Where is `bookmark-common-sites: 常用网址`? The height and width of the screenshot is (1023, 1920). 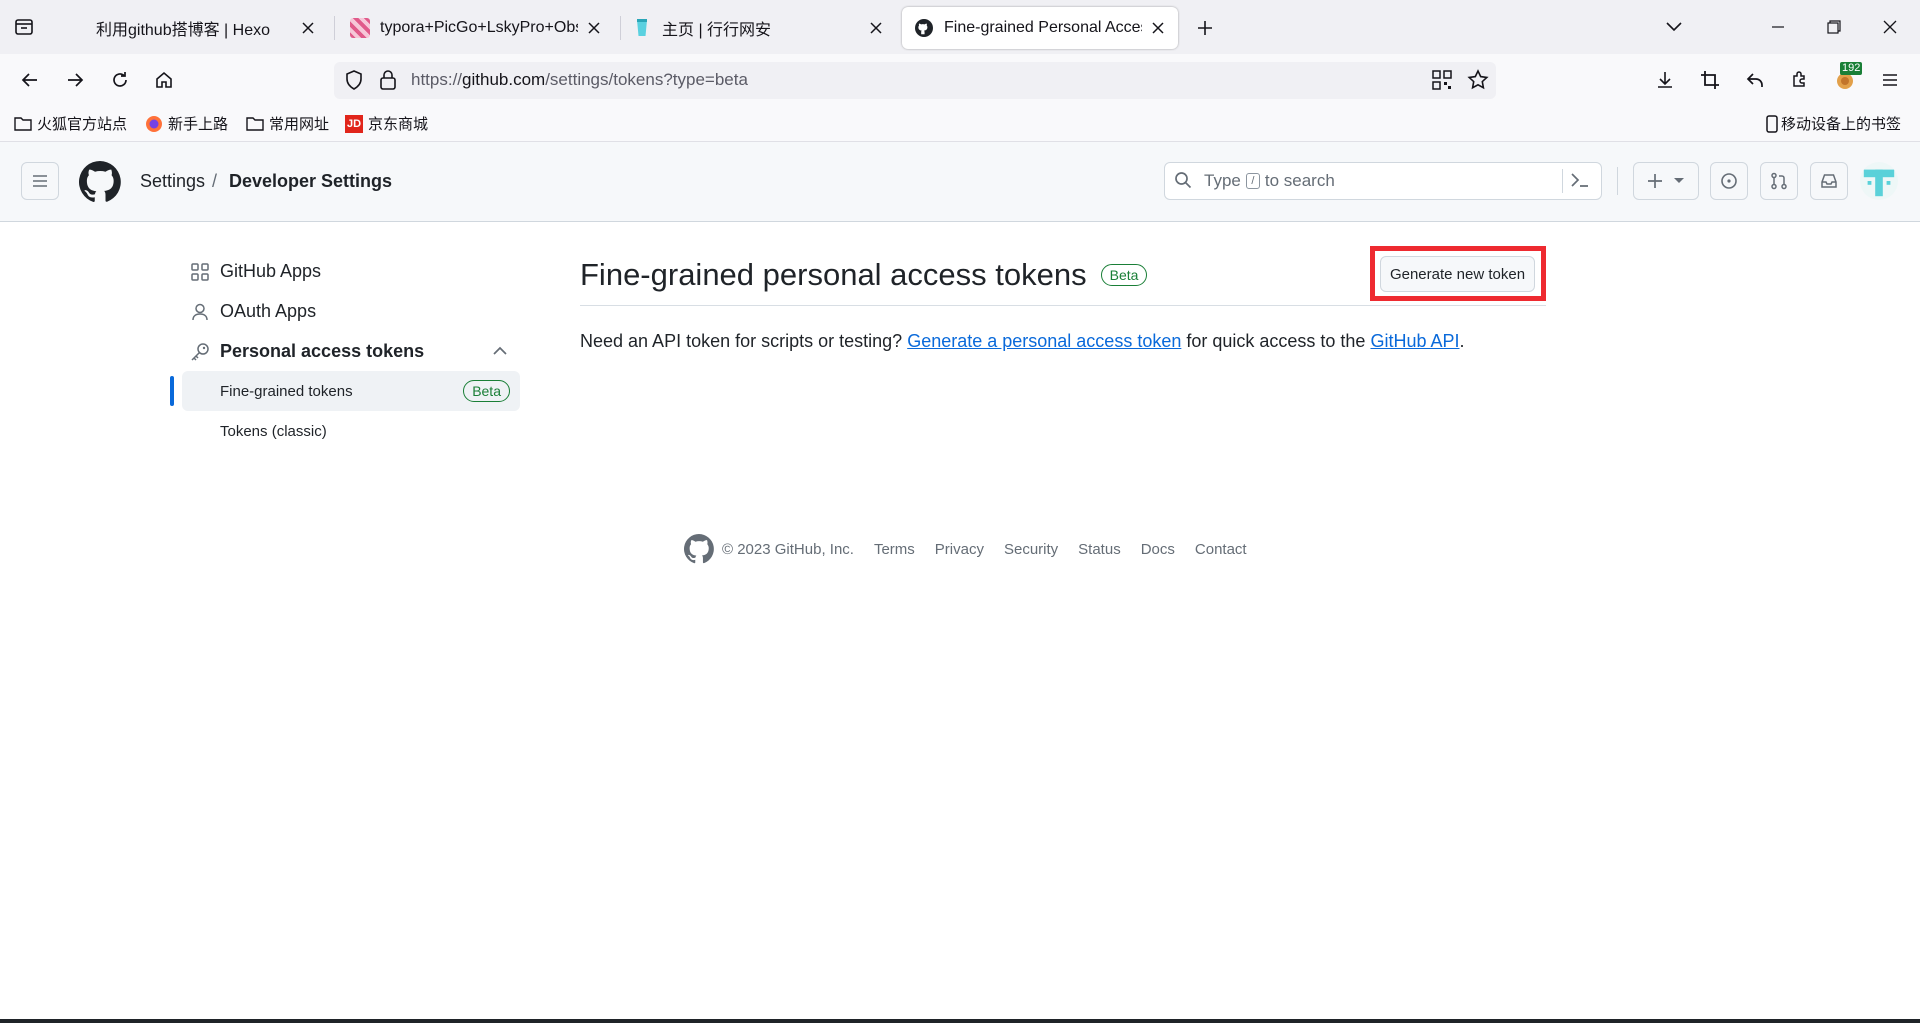 bookmark-common-sites: 常用网址 is located at coordinates (287, 123).